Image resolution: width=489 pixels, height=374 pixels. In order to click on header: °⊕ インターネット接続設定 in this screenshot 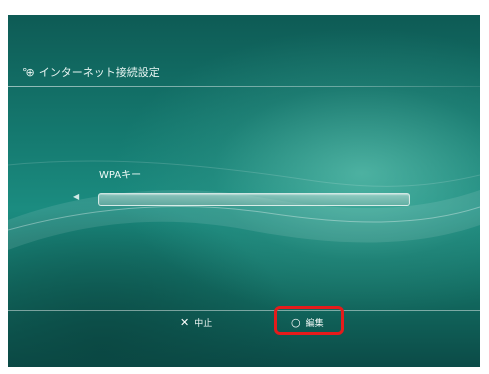, I will do `click(91, 72)`.